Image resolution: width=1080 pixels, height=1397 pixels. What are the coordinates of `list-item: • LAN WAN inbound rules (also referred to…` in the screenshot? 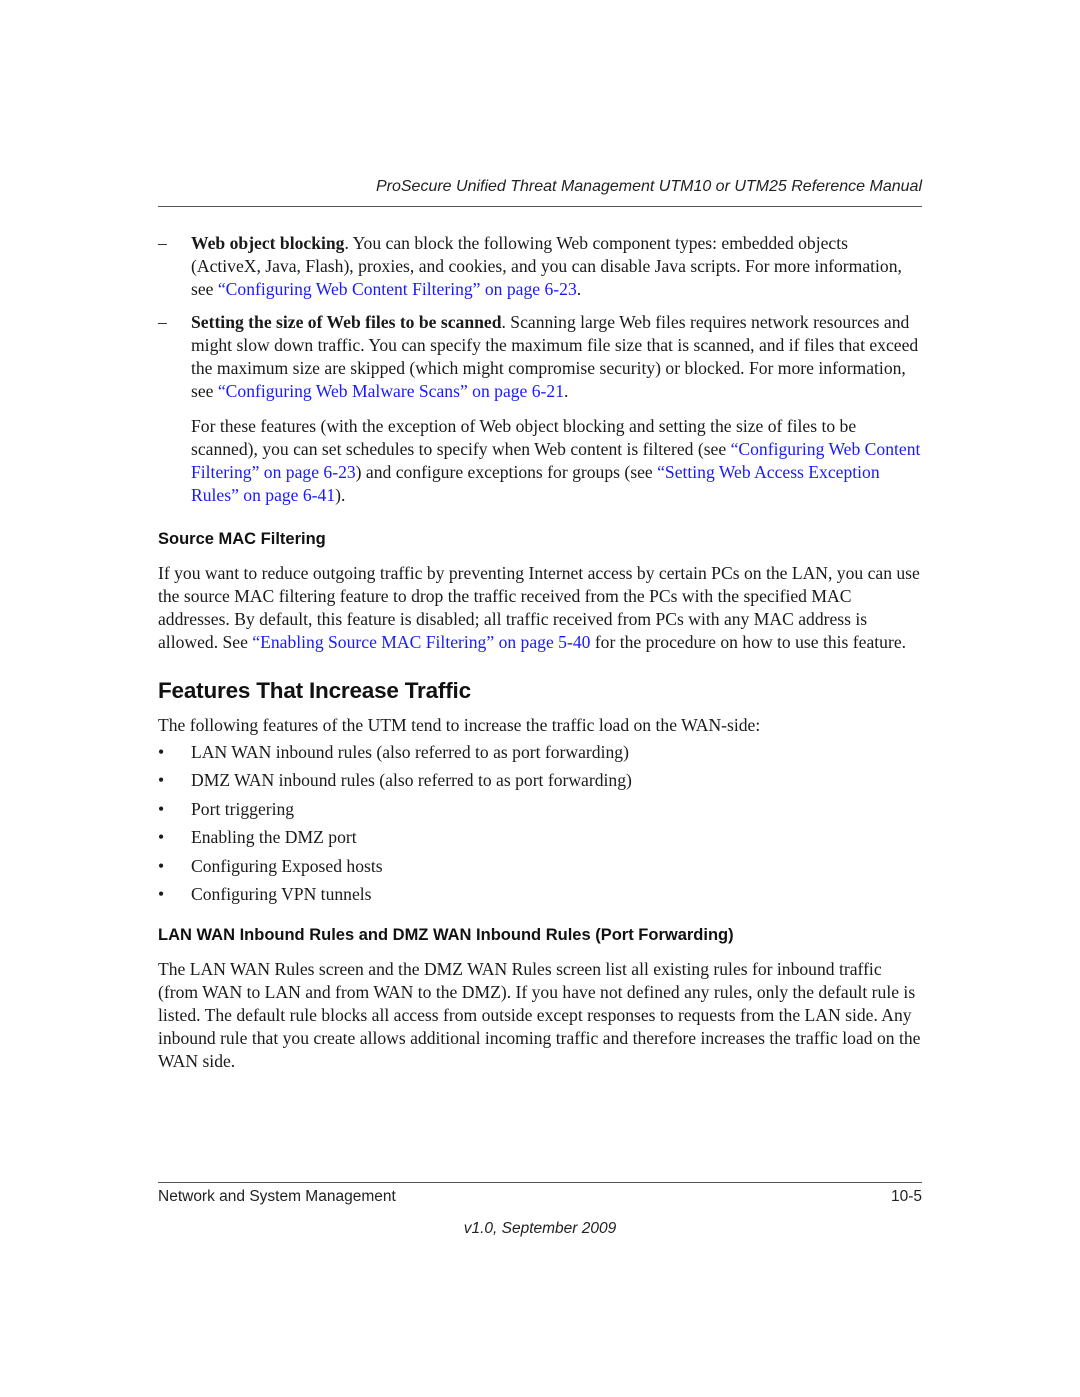 It's located at (540, 752).